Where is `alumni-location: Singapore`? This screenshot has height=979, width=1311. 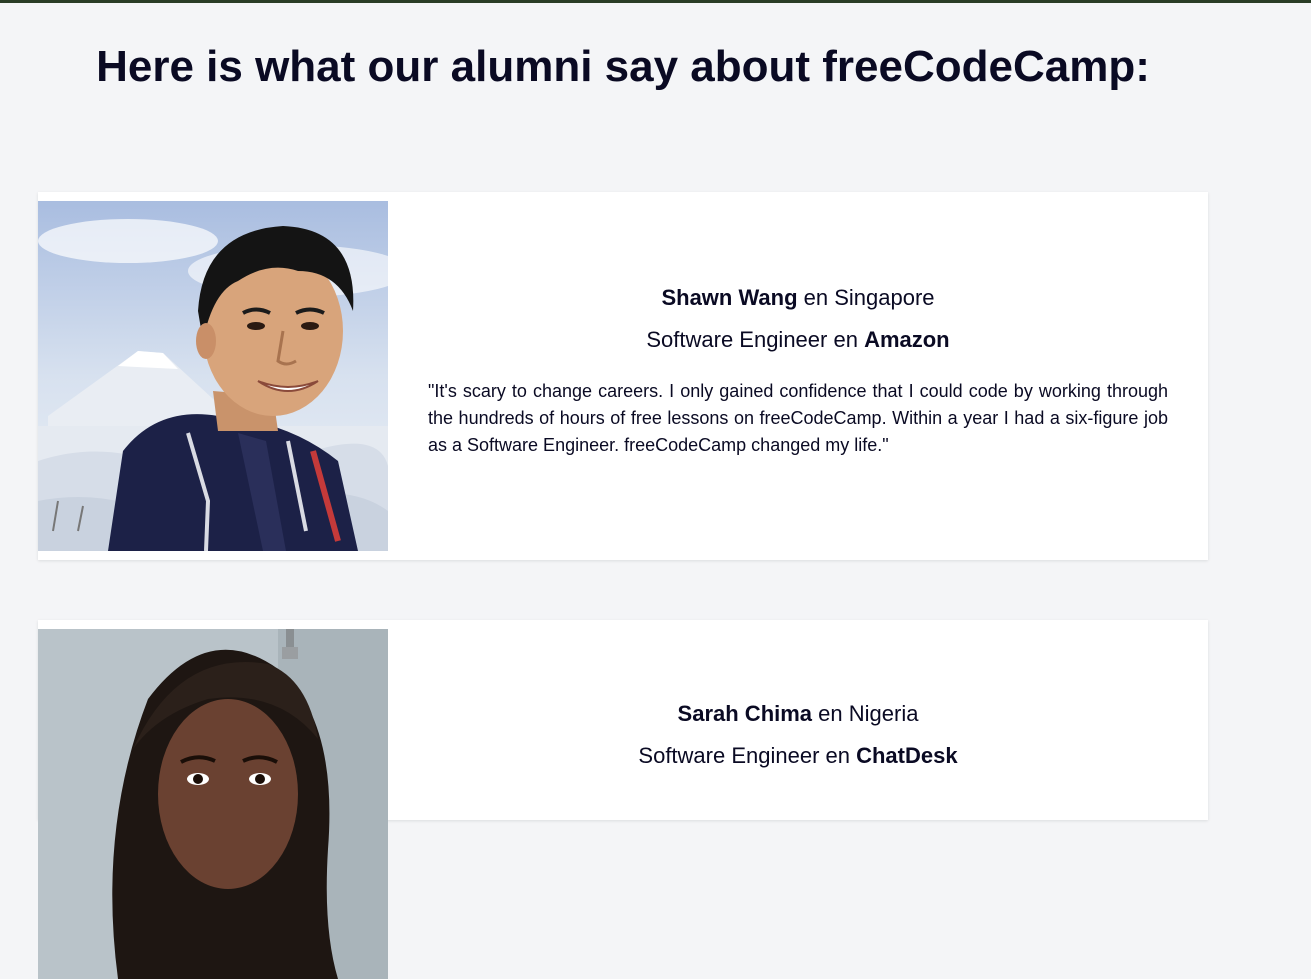 alumni-location: Singapore is located at coordinates (884, 297).